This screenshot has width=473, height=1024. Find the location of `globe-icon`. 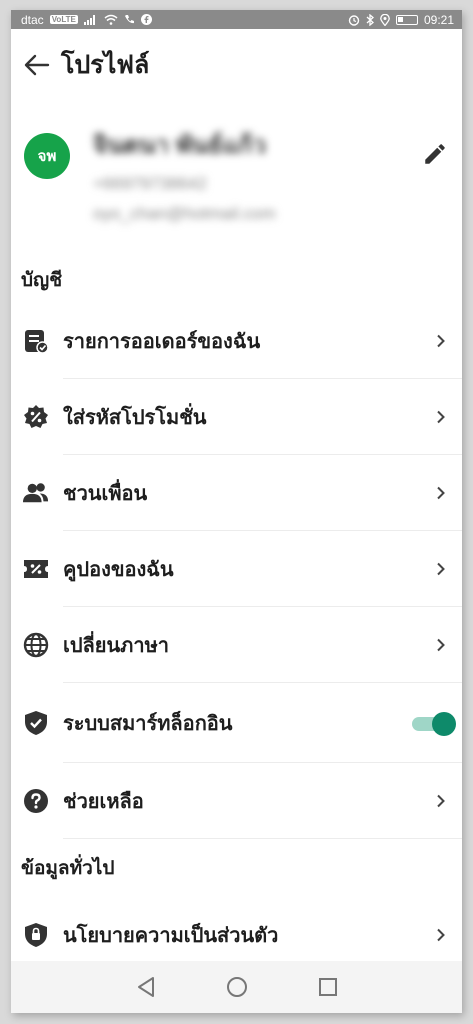

globe-icon is located at coordinates (36, 645).